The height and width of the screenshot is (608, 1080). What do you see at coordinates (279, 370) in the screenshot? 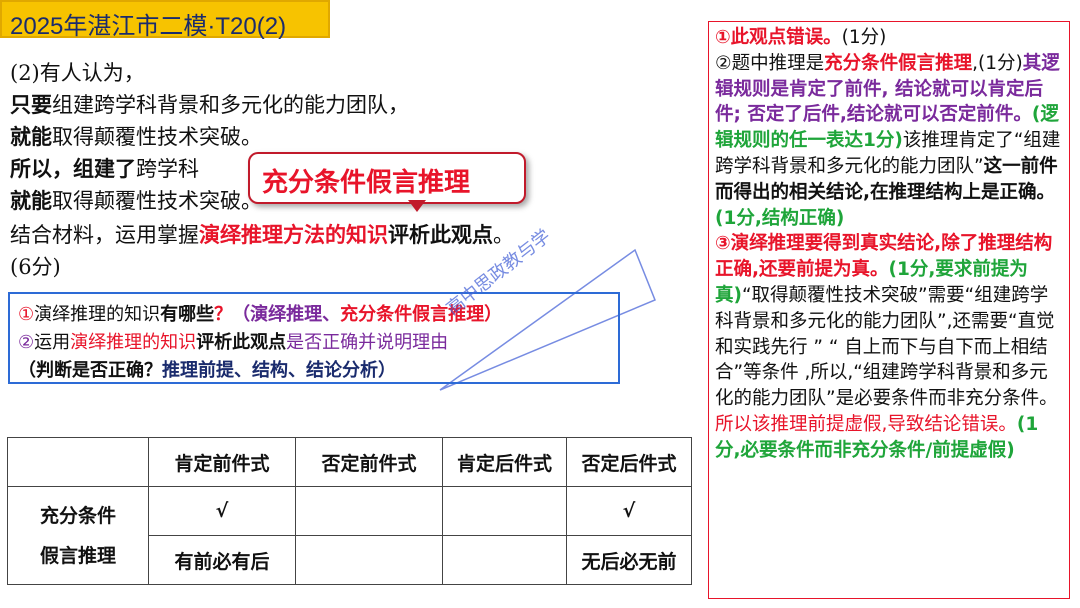
I see `hint-text: 推理前提、结构、结论分析）` at bounding box center [279, 370].